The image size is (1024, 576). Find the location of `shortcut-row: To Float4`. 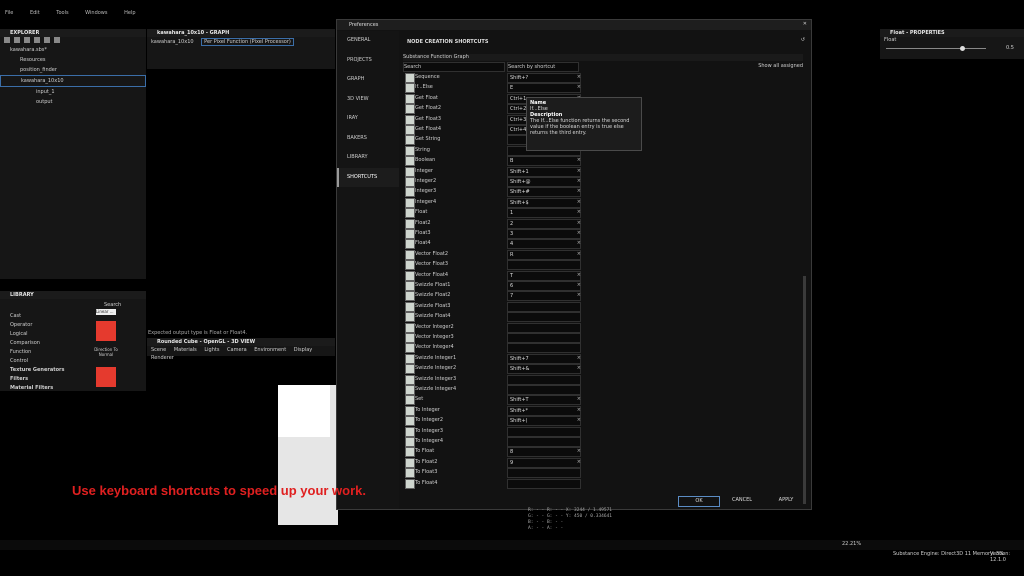

shortcut-row: To Float4 is located at coordinates (493, 483).